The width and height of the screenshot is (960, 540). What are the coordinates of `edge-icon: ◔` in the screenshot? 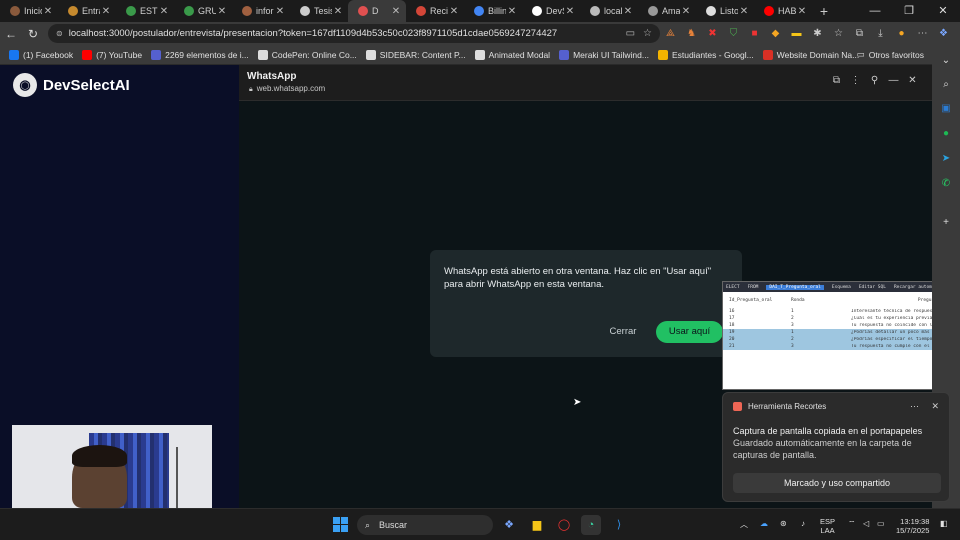 It's located at (591, 525).